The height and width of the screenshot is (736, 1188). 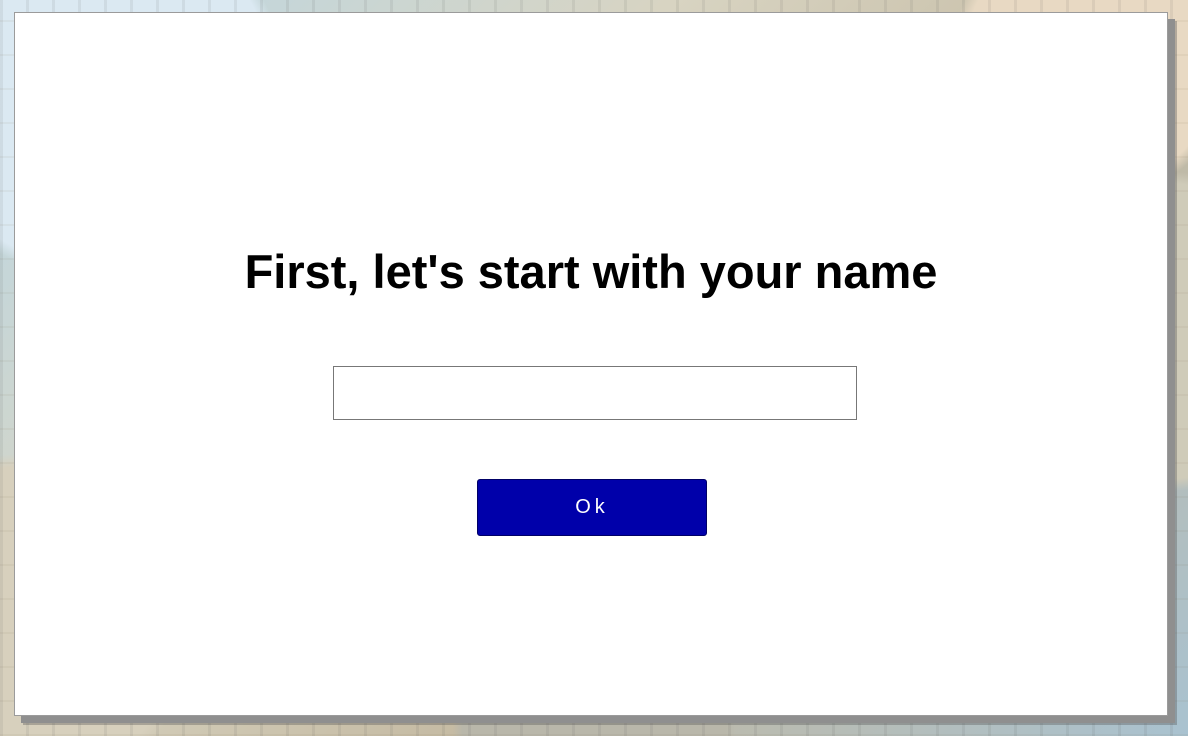 I want to click on ok-button: Ok, so click(x=592, y=507).